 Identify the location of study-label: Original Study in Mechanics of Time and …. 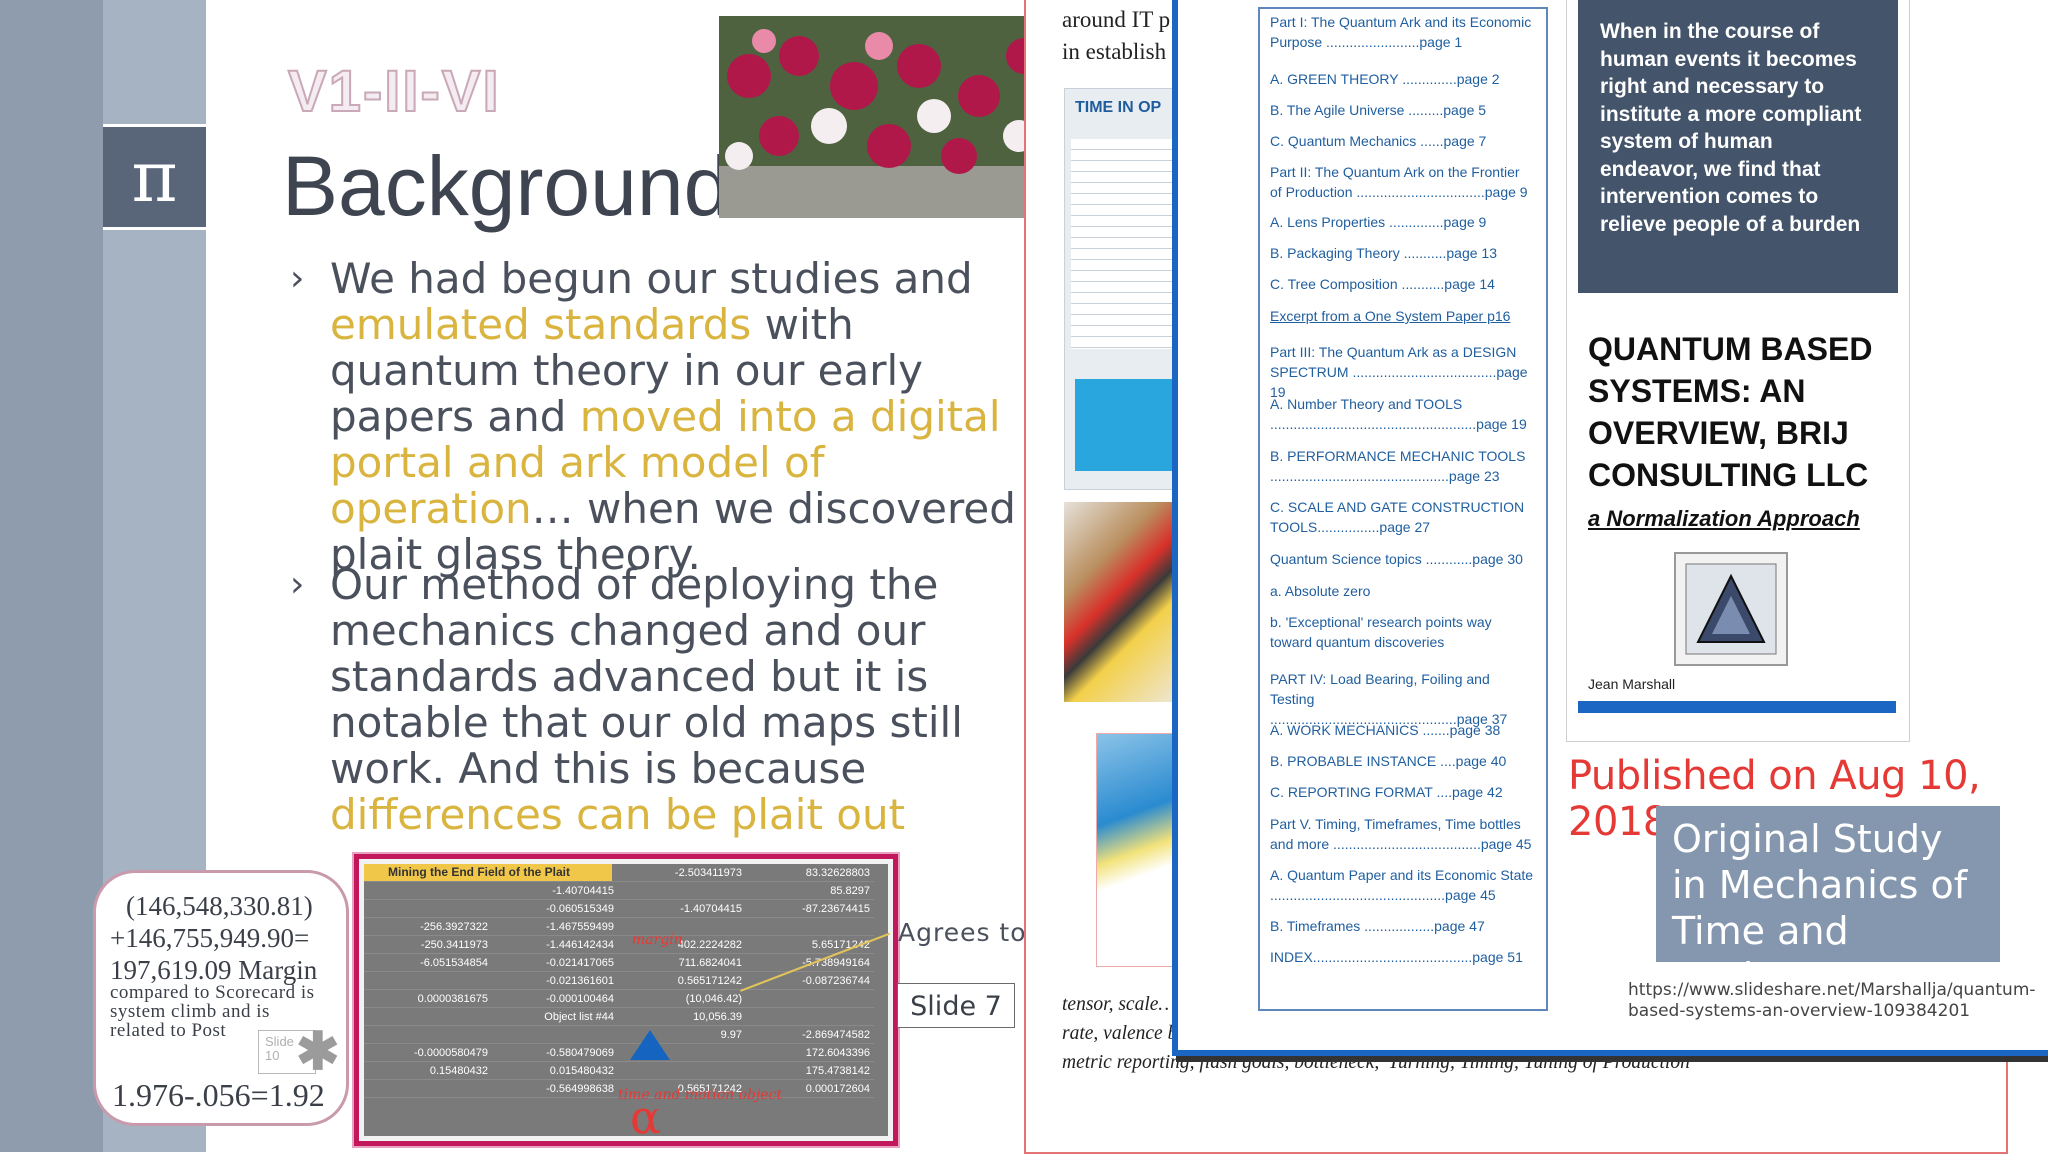
(1828, 902).